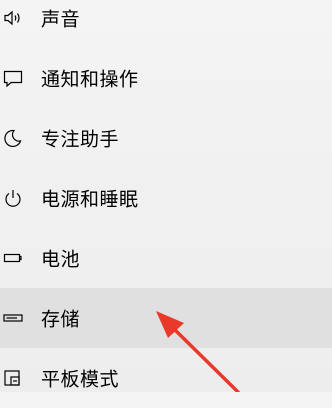 The image size is (332, 408). What do you see at coordinates (166, 138) in the screenshot?
I see `sidebar-item-focus-assist: 专注助手` at bounding box center [166, 138].